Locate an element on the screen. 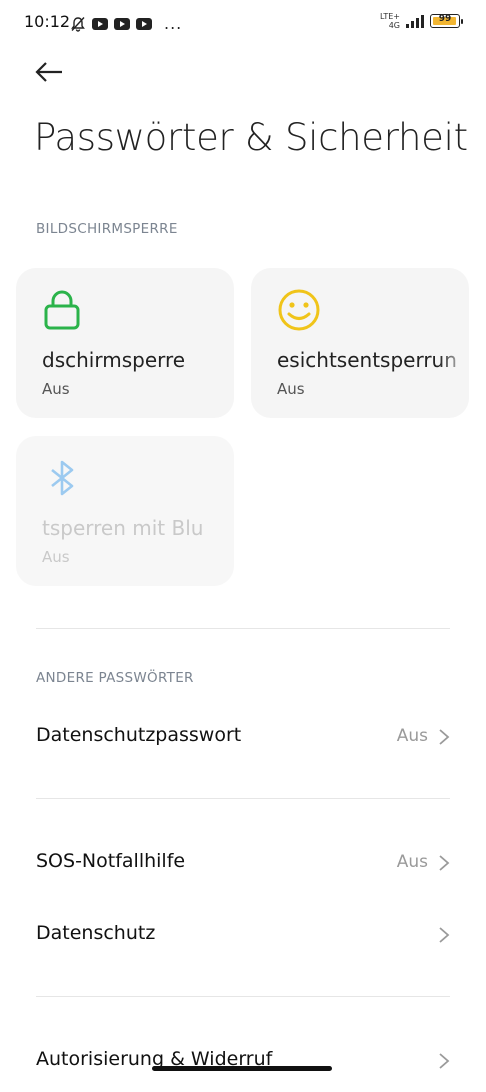 Image resolution: width=486 pixels, height=1092 pixels. page-title: Passwörter & Sicherheit is located at coordinates (251, 137).